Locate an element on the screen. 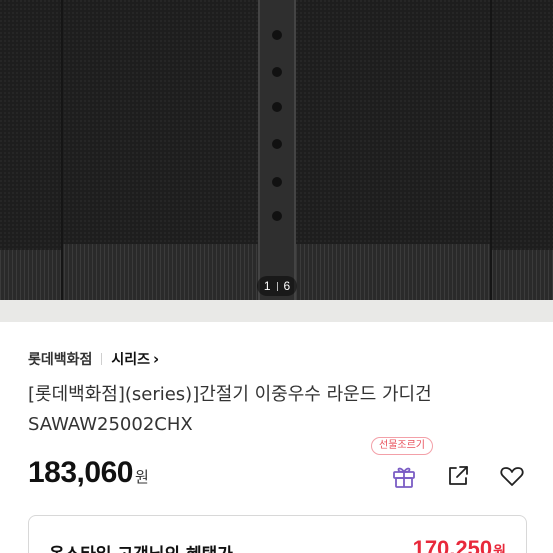 This screenshot has height=553, width=553. store-name: 롯데백화점 is located at coordinates (60, 359).